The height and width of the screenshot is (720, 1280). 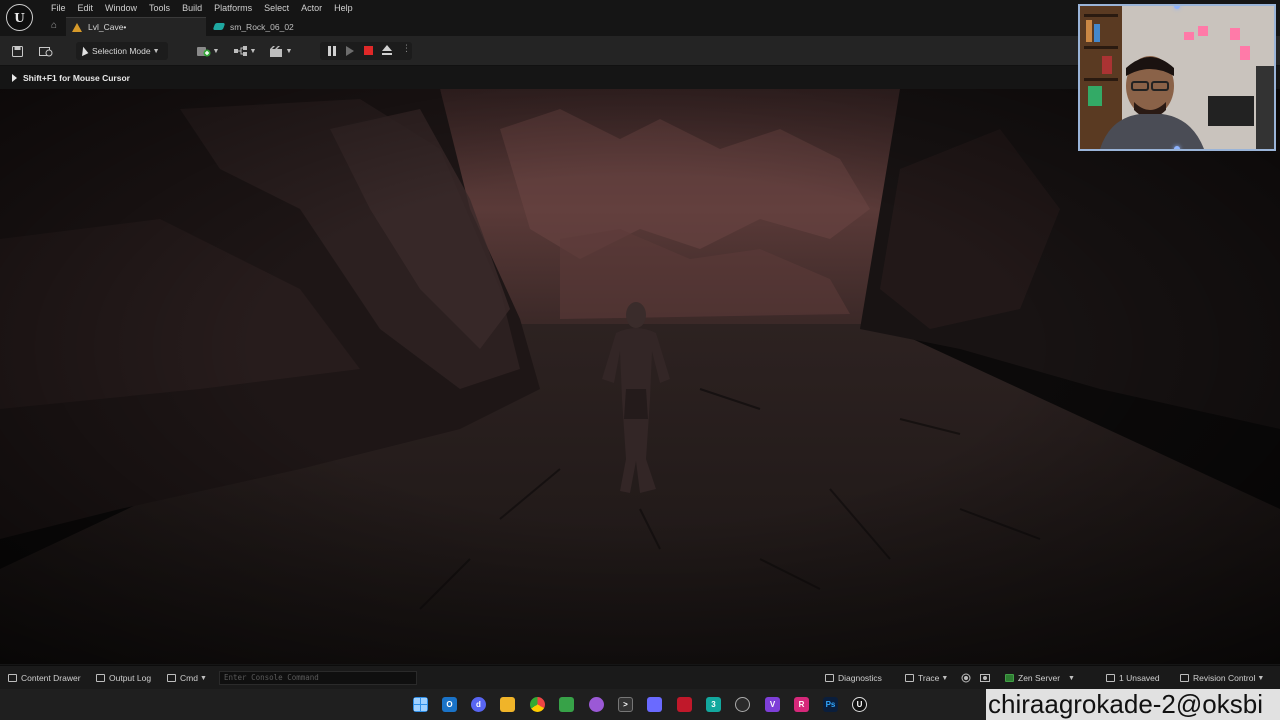 I want to click on selection-mode-dropdown: Selection Mode ▼, so click(x=122, y=51).